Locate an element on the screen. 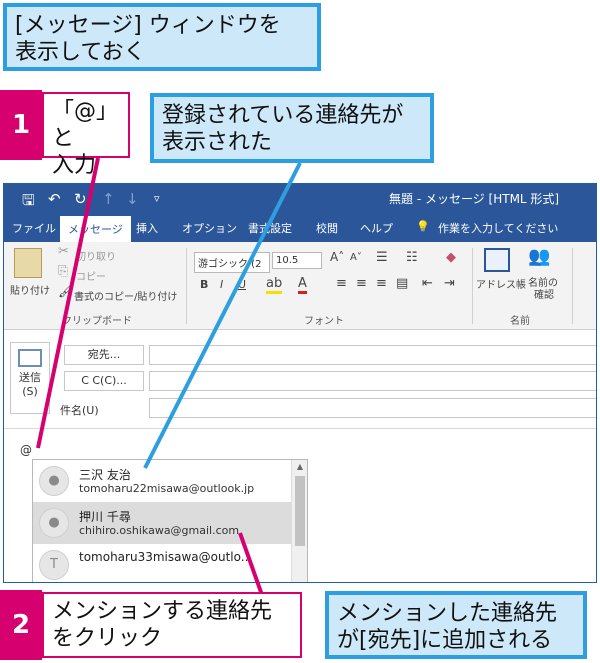 This screenshot has height=663, width=600. save-icon: 🖫 is located at coordinates (28, 202).